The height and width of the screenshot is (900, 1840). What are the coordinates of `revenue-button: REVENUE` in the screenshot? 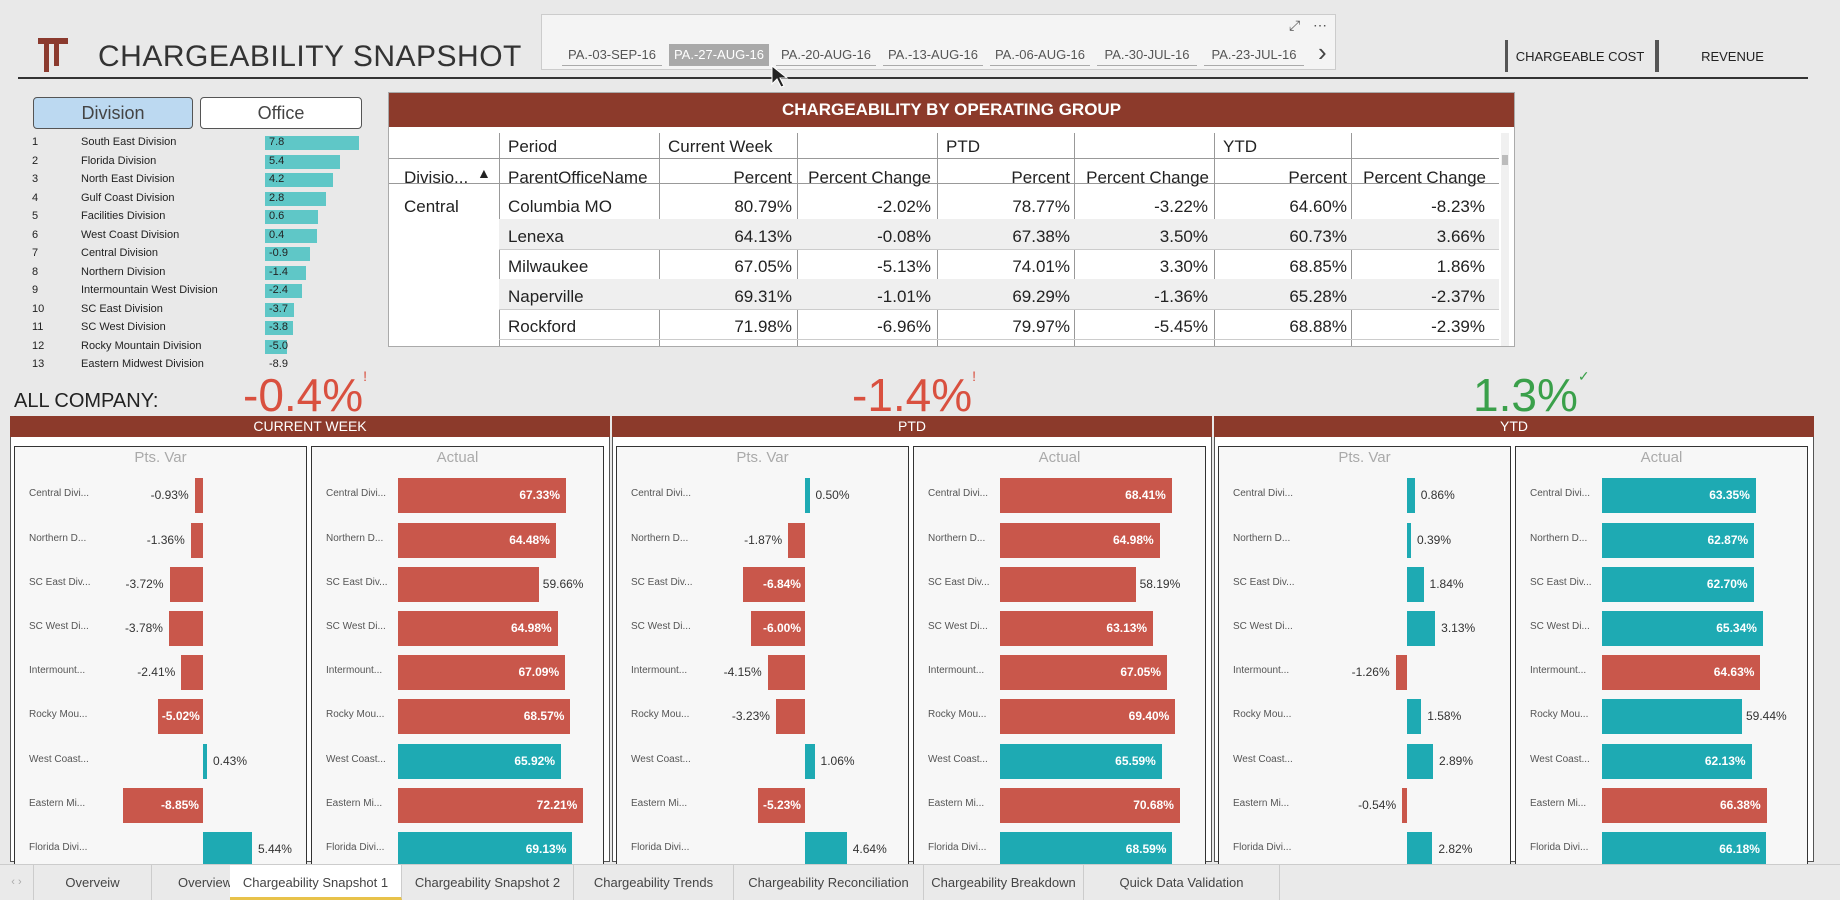 It's located at (1732, 57).